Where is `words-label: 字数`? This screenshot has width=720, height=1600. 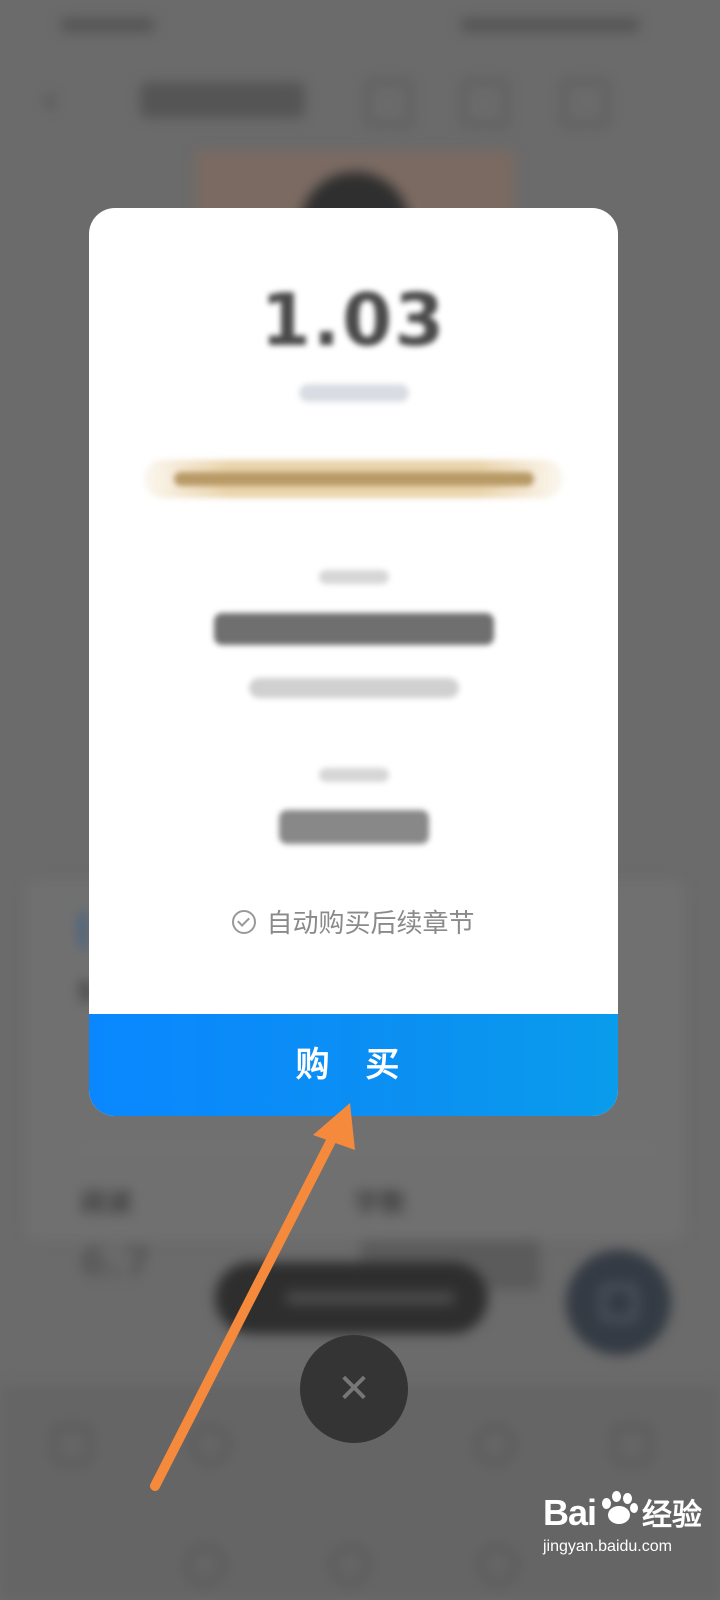
words-label: 字数 is located at coordinates (380, 1204).